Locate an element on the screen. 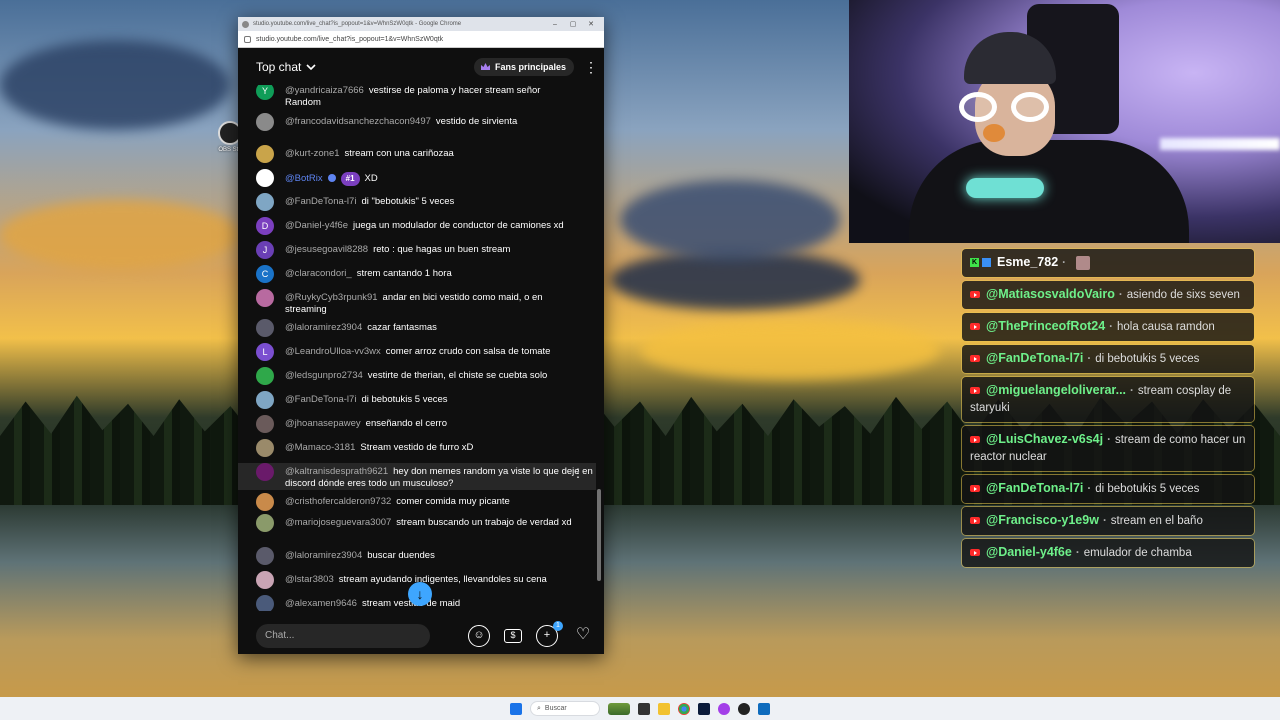 The image size is (1280, 720). scroll-to-bottom-button: ↓ is located at coordinates (420, 594).